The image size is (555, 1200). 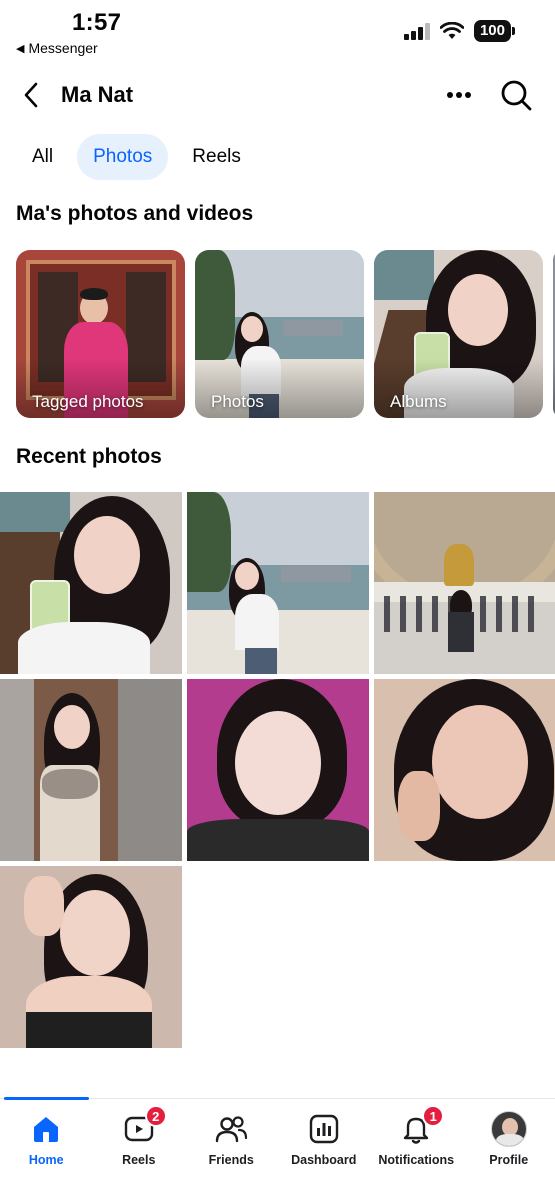 What do you see at coordinates (324, 1149) in the screenshot?
I see `nav-dashboard: Dashboard` at bounding box center [324, 1149].